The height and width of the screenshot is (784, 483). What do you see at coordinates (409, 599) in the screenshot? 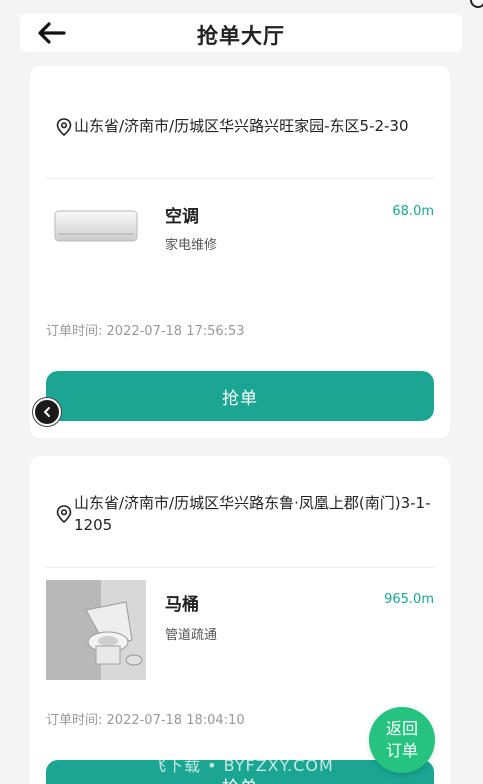
I see `distance: 965.0m` at bounding box center [409, 599].